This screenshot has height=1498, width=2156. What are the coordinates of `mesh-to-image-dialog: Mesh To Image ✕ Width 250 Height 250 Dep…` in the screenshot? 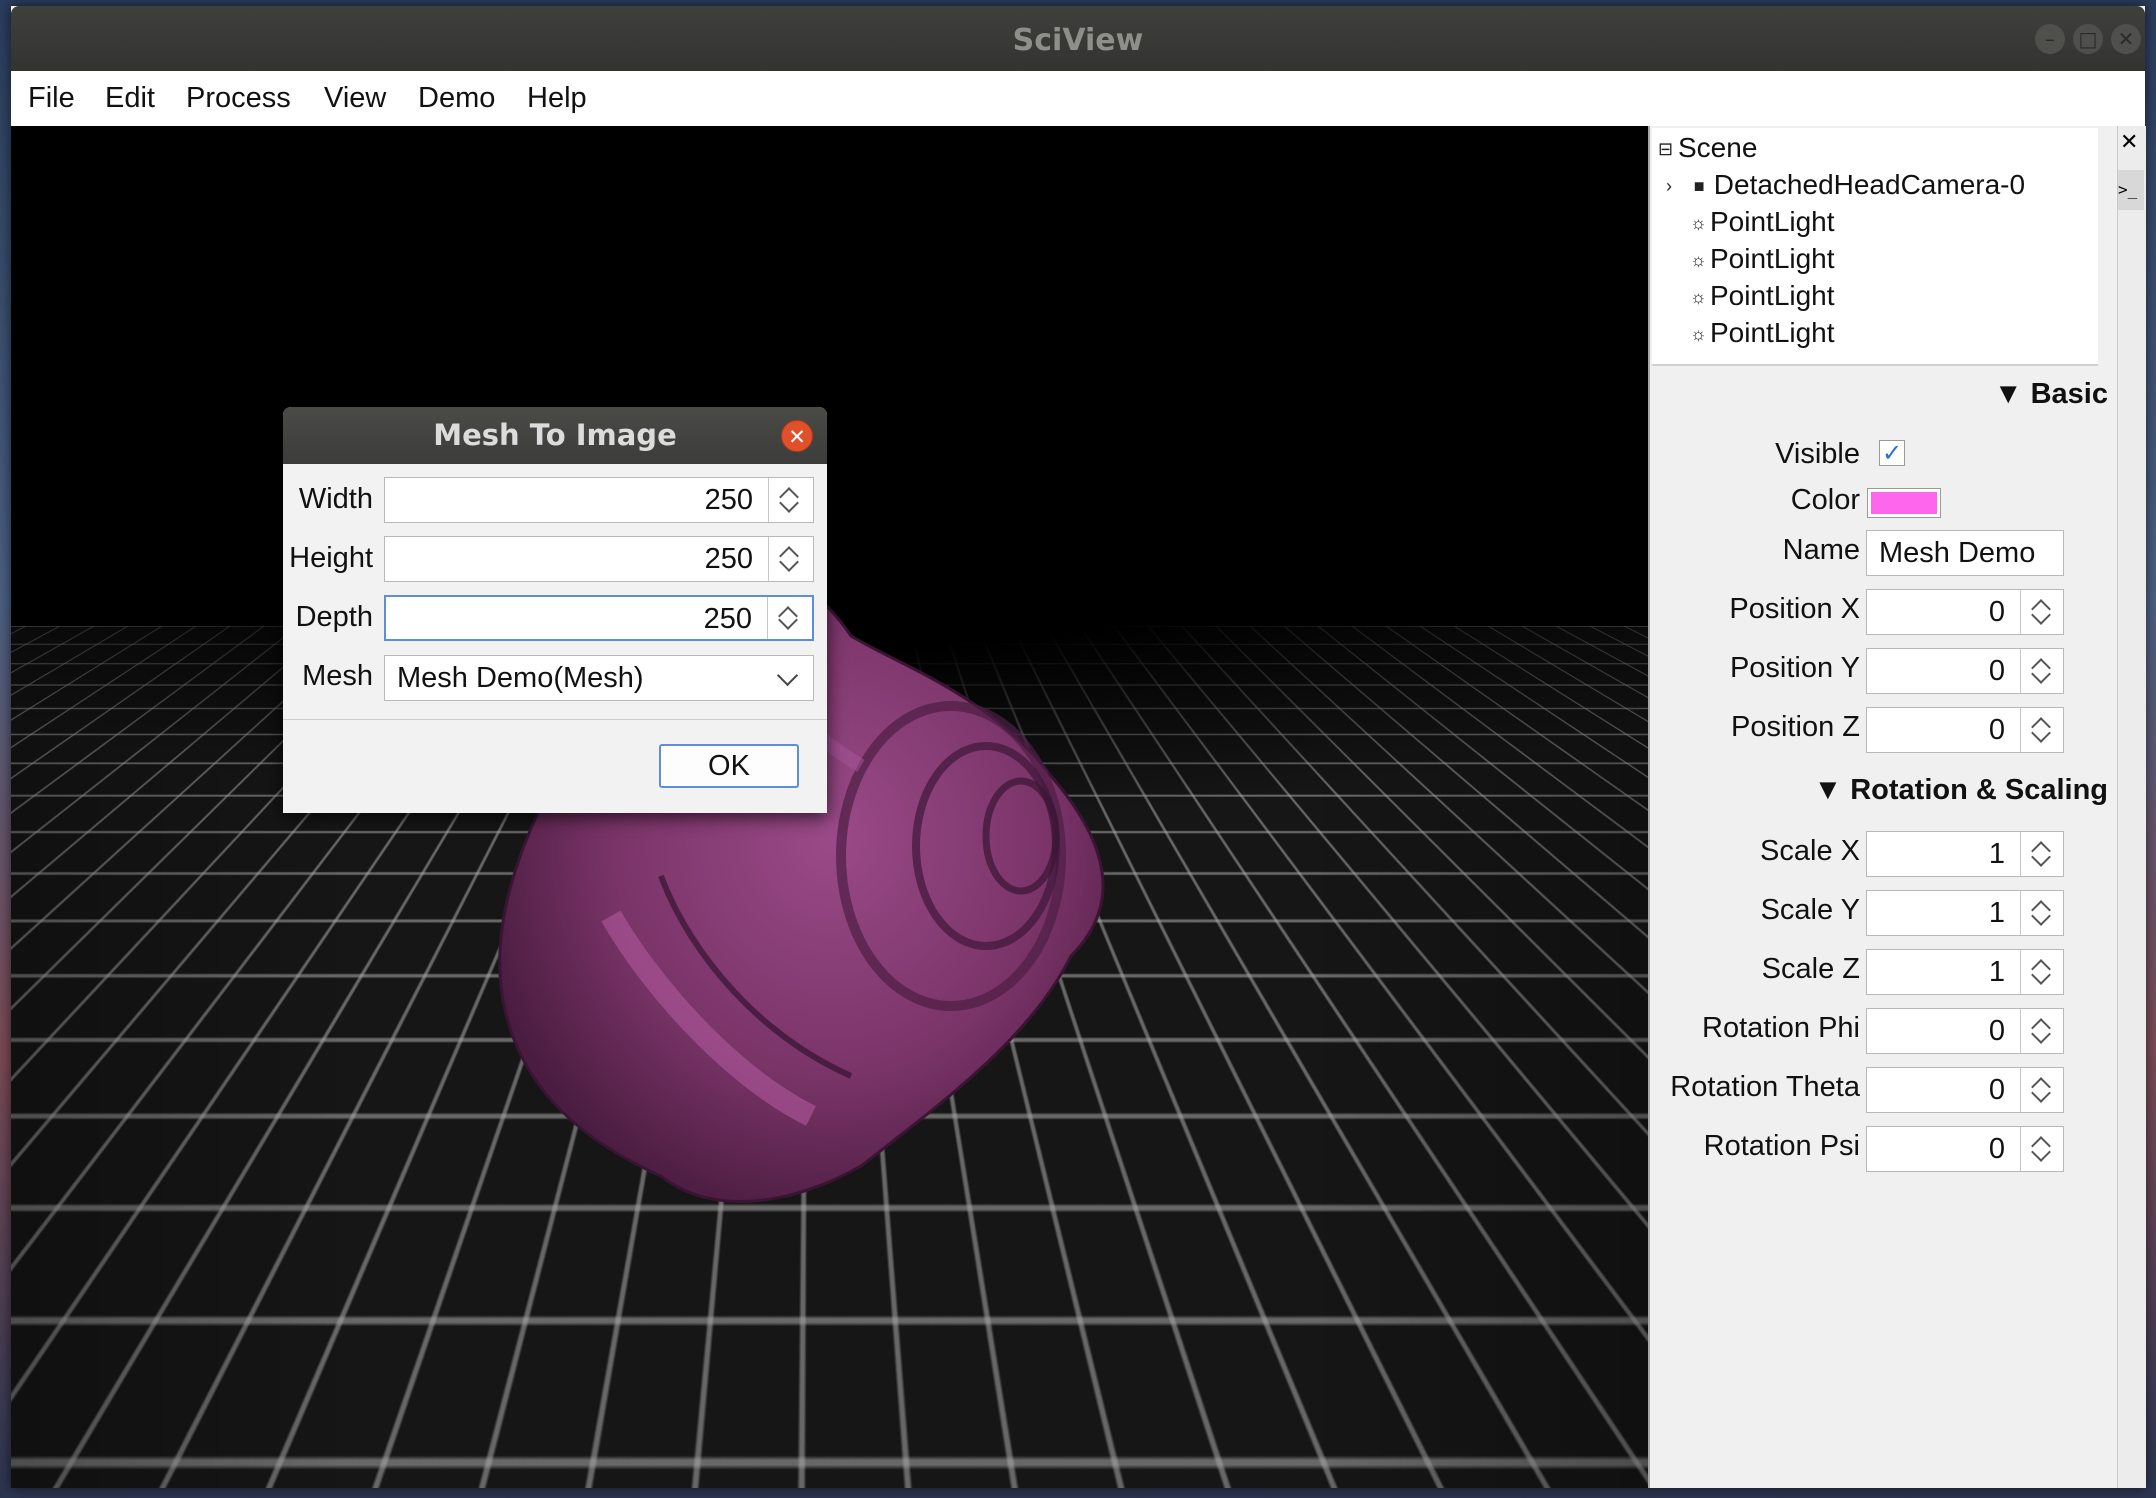 It's located at (555, 610).